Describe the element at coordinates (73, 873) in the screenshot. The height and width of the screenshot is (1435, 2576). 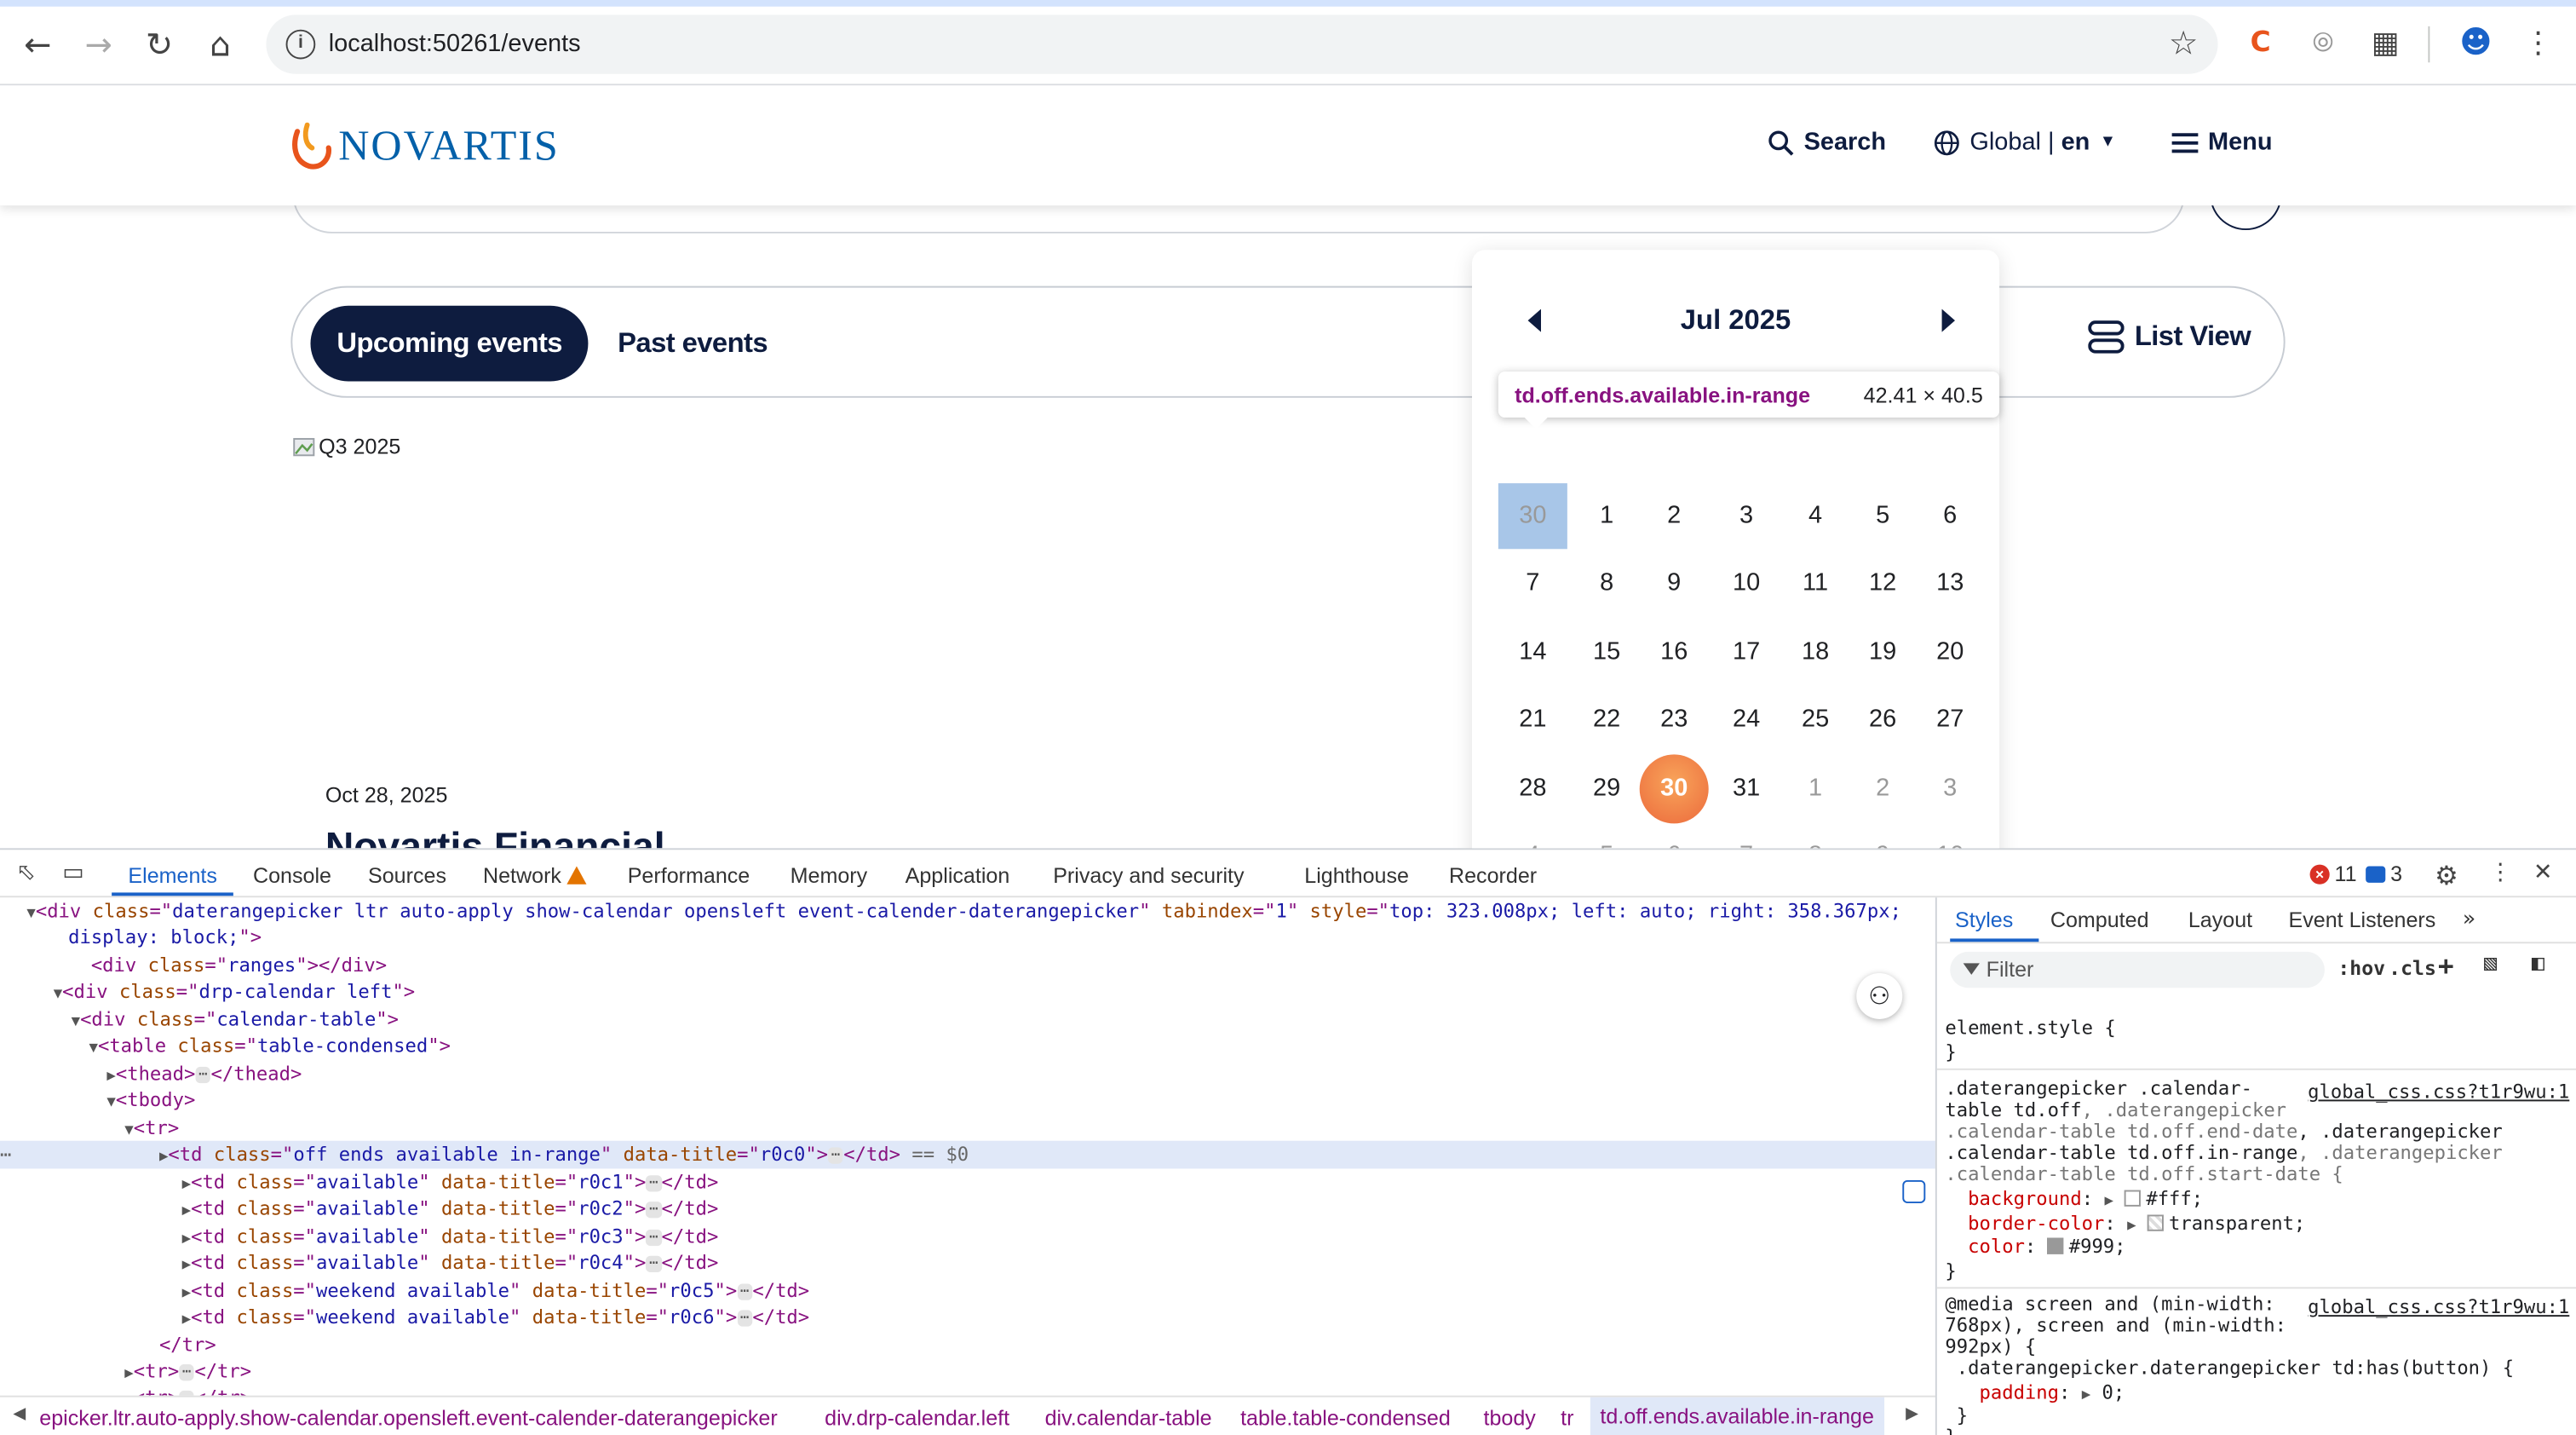
I see `device-toolbar-icon: ▭` at that location.